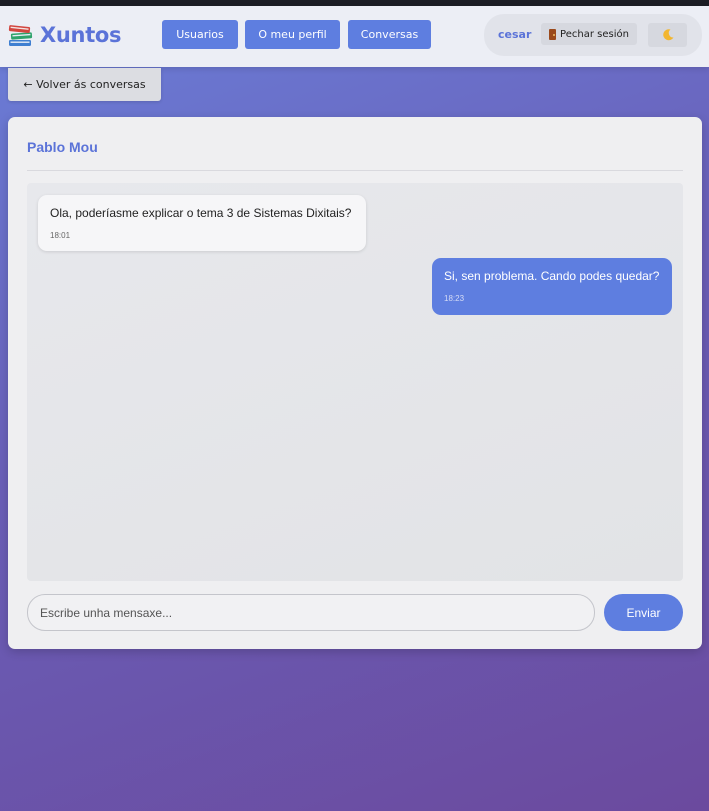 This screenshot has width=709, height=811. What do you see at coordinates (389, 34) in the screenshot?
I see `nav-conversas-button: Conversas` at bounding box center [389, 34].